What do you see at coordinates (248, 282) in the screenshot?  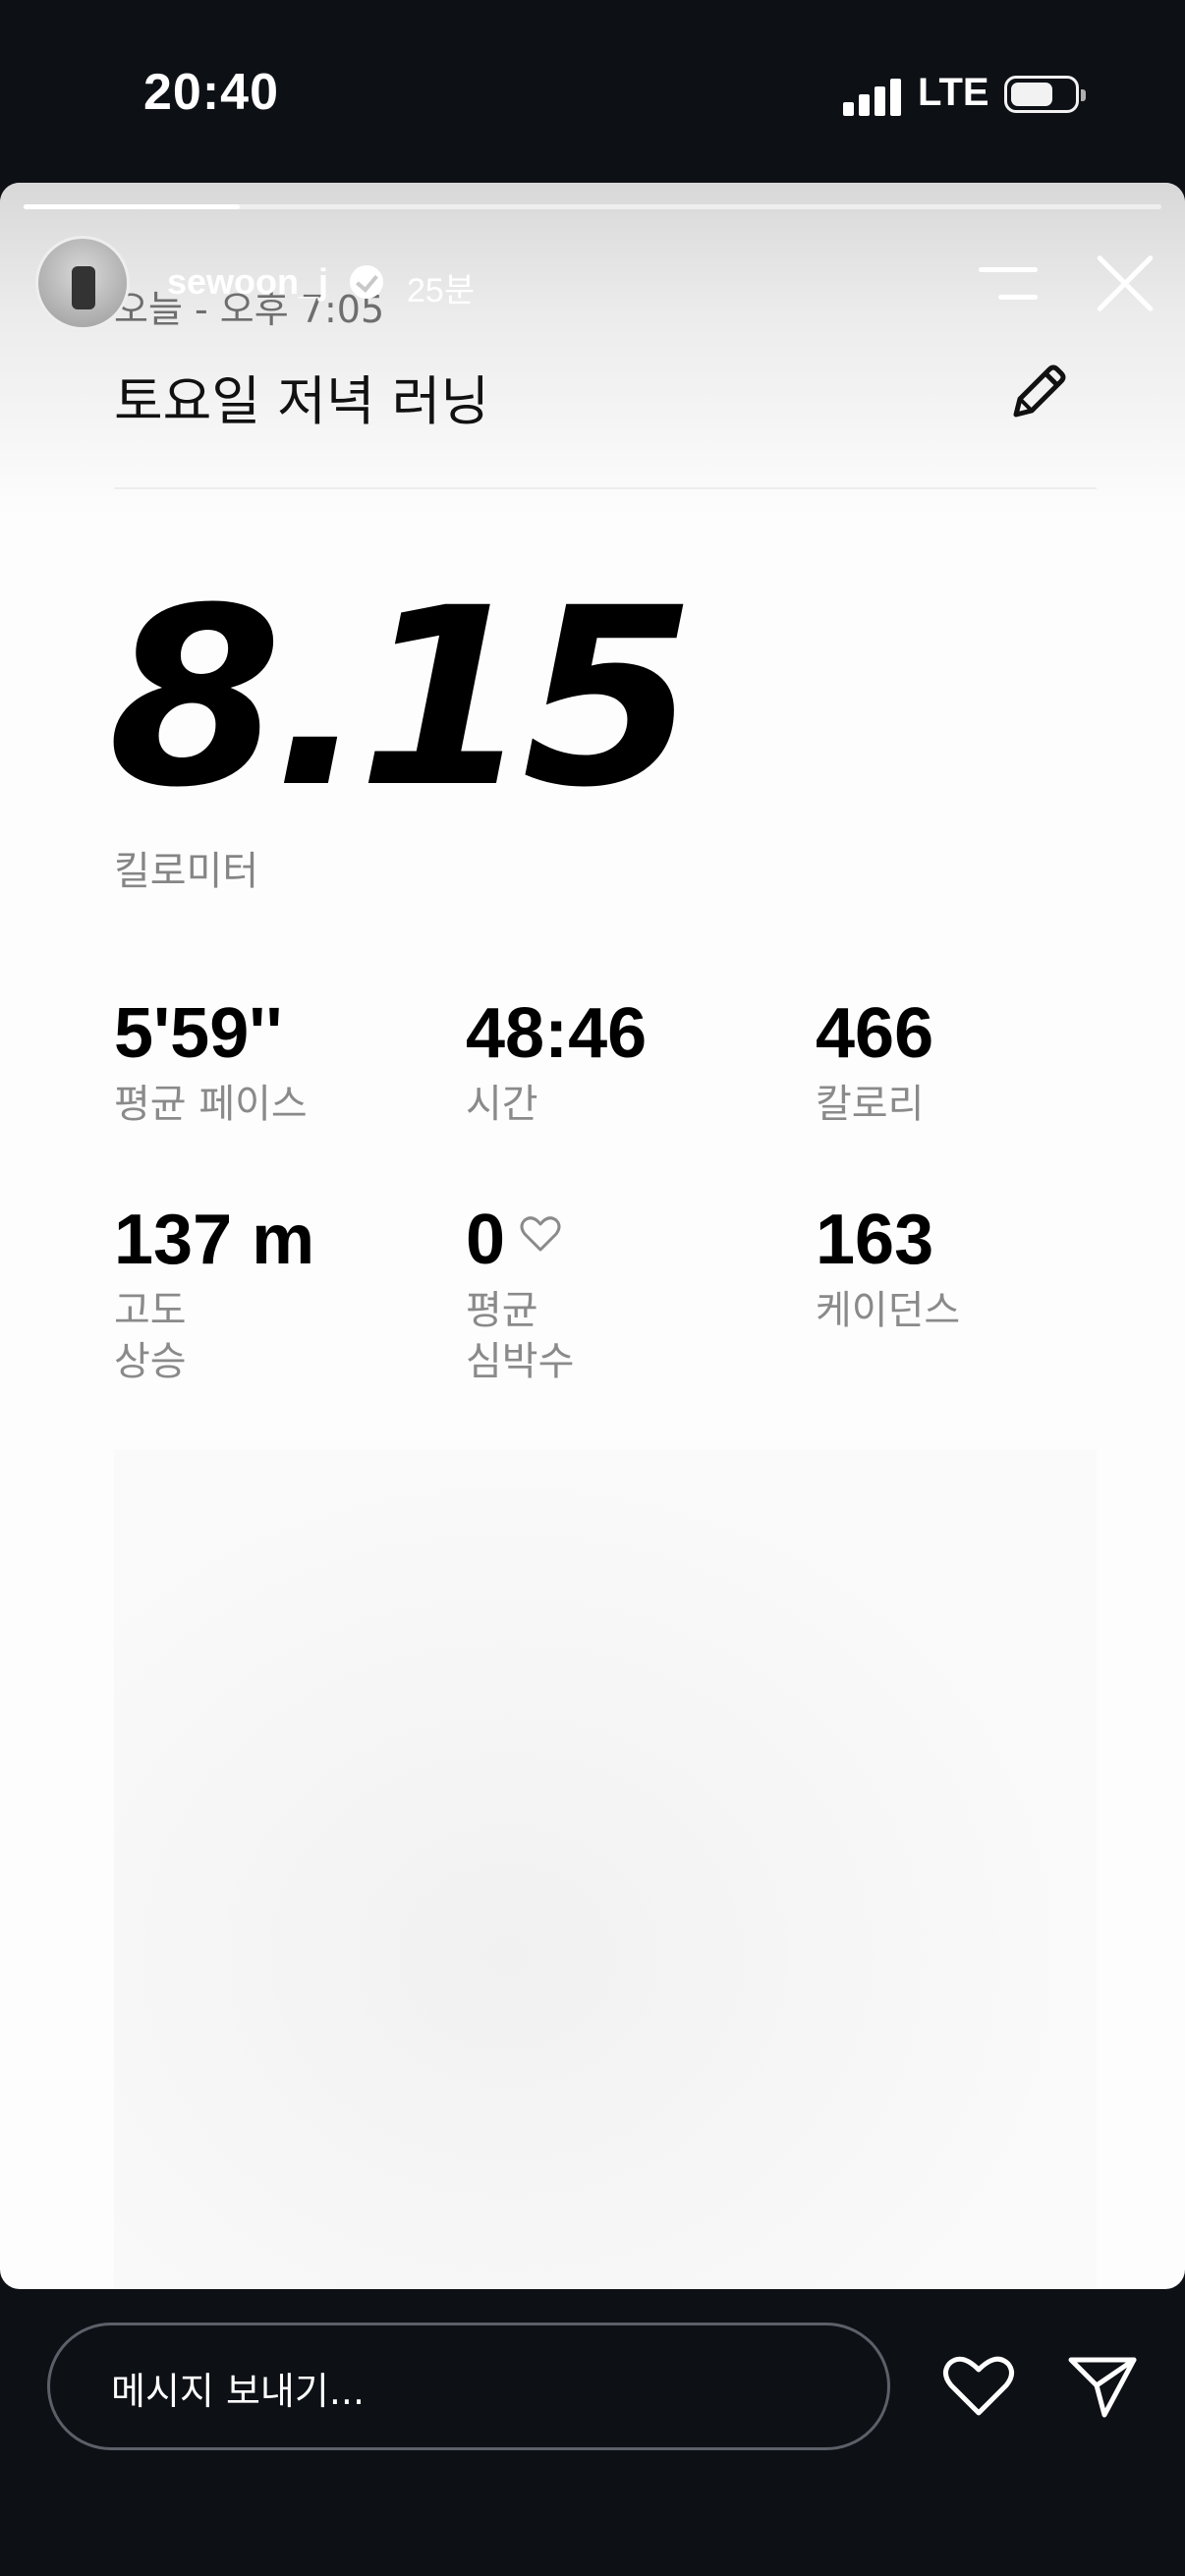 I see `story-username: sewoon_j` at bounding box center [248, 282].